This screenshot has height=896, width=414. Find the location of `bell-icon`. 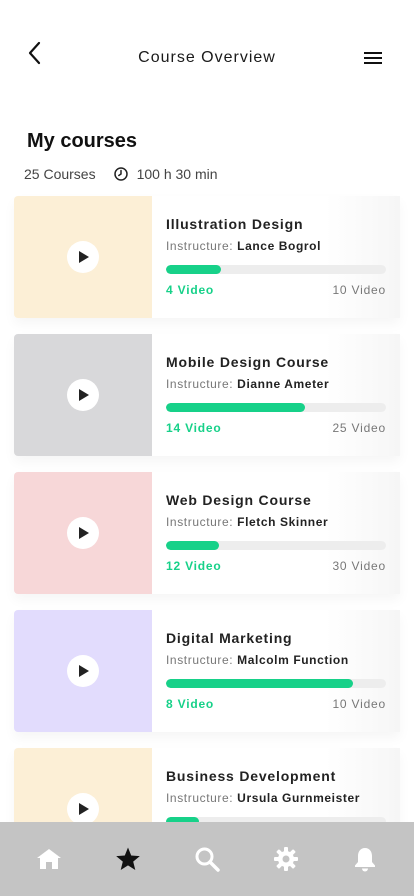

bell-icon is located at coordinates (364, 860).